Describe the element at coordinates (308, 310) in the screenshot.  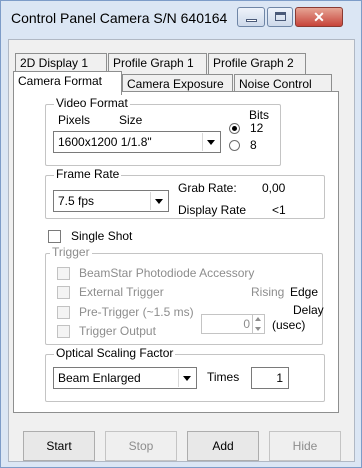
I see `delay-label: Delay` at that location.